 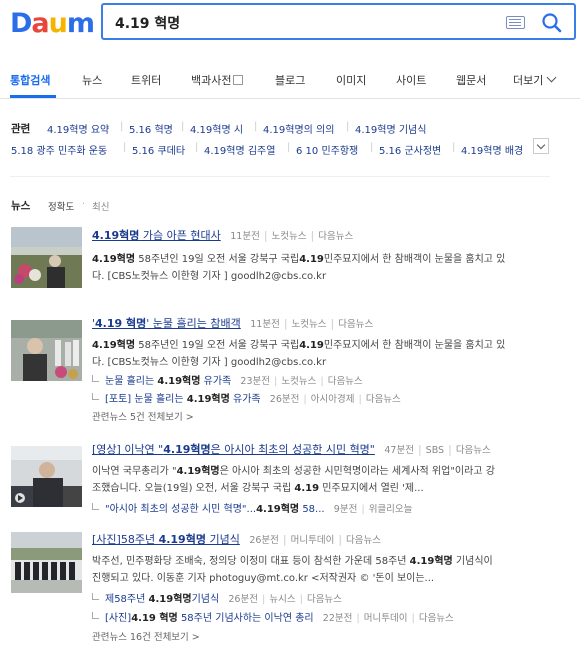 What do you see at coordinates (156, 235) in the screenshot?
I see `news-title: 4.19혁명 가슴 아픈 현대사` at bounding box center [156, 235].